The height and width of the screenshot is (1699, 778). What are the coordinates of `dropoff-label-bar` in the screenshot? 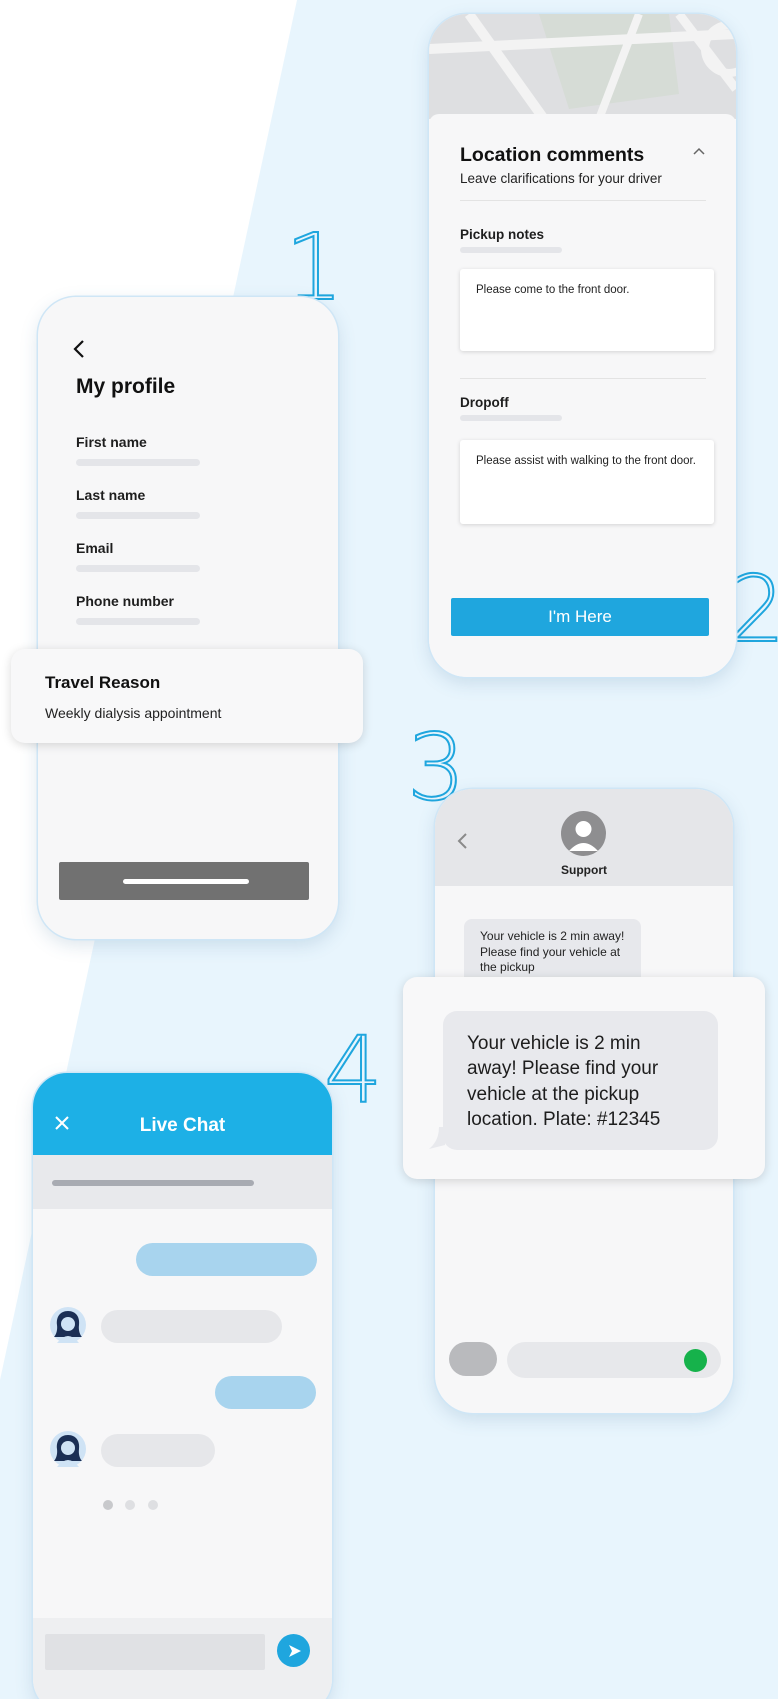 It's located at (511, 418).